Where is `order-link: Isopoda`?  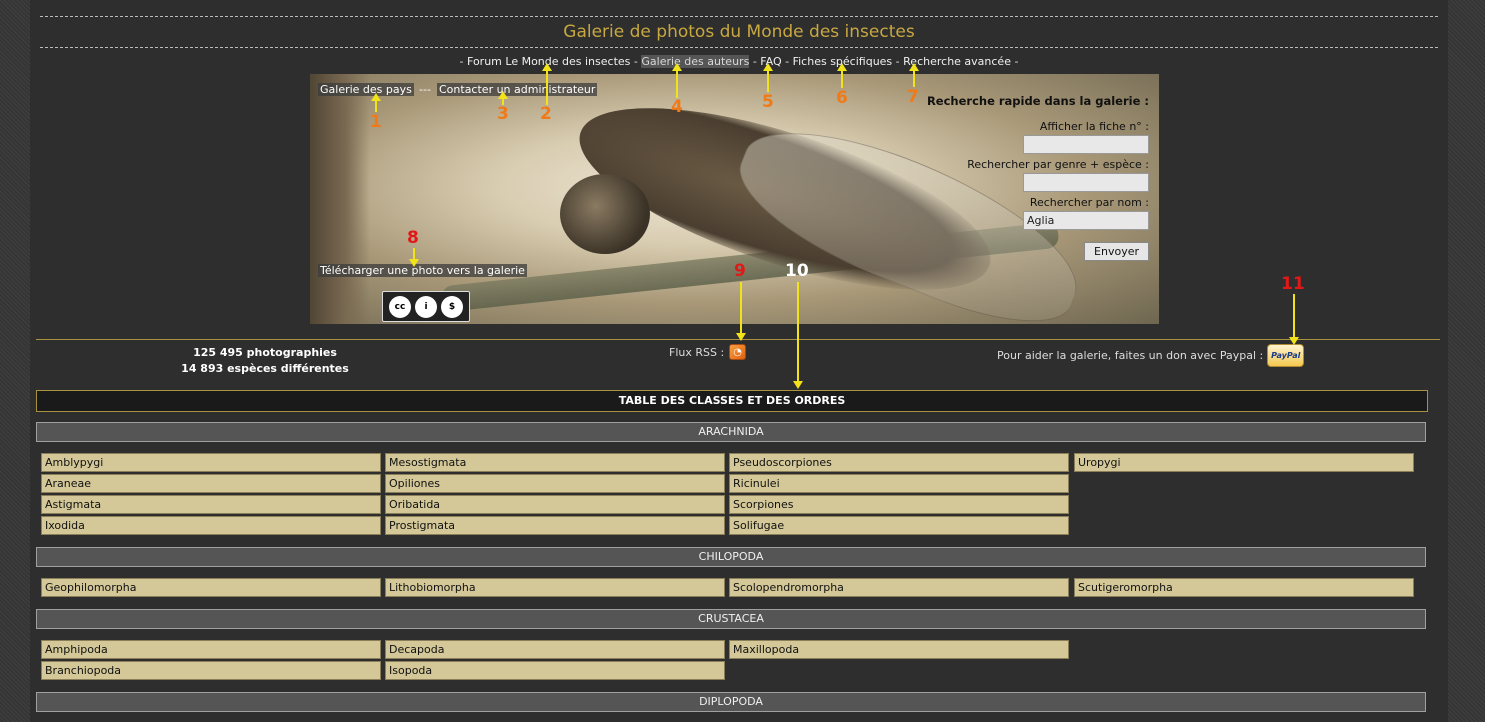
order-link: Isopoda is located at coordinates (555, 670).